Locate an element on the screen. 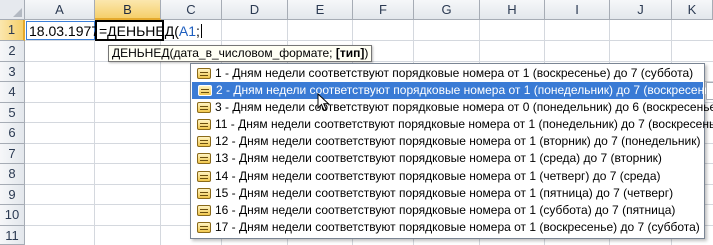  cell-a1: 18.03.1977 is located at coordinates (62, 30).